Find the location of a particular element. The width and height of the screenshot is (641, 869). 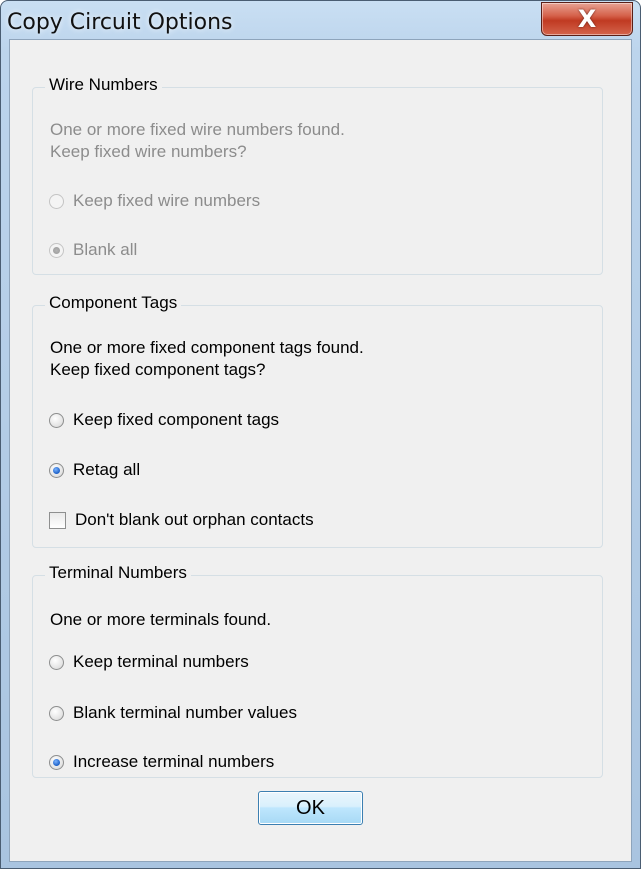

wire-numbers-message-line1: One or more fixed wire numbers found. is located at coordinates (197, 129).